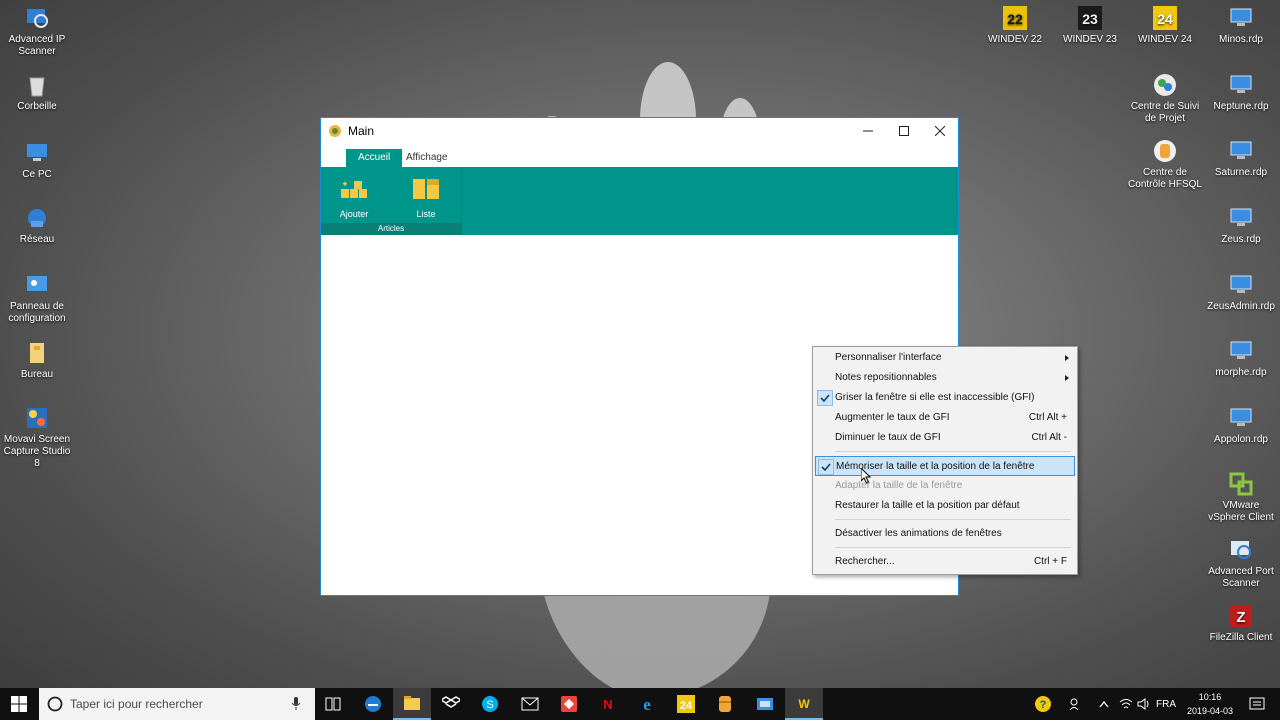 This screenshot has height=720, width=1280. I want to click on tray-people, so click(1076, 704).